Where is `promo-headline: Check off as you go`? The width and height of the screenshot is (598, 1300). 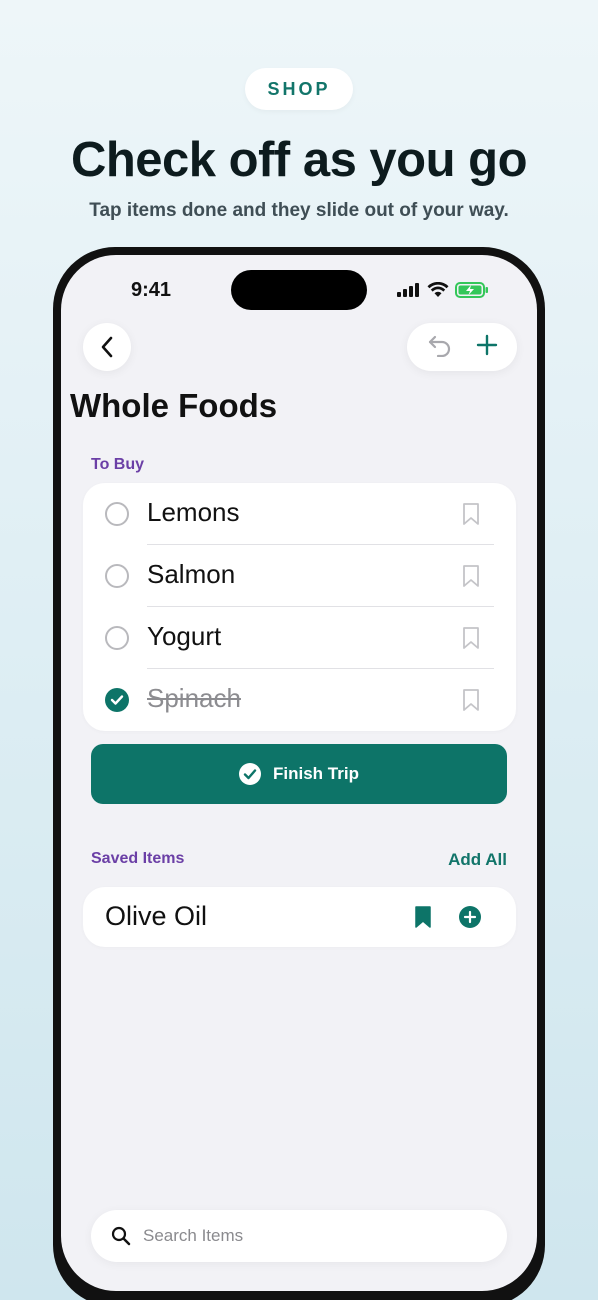
promo-headline: Check off as you go is located at coordinates (299, 160).